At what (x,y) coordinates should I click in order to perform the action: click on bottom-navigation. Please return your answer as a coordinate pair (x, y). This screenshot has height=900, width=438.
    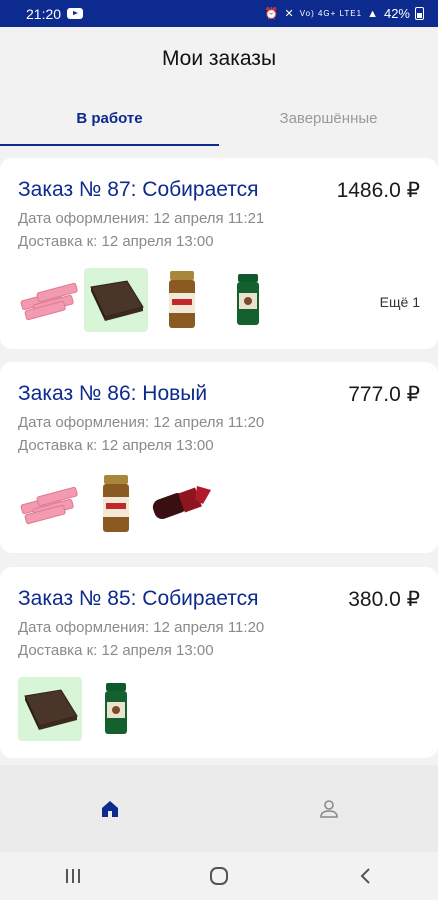
    Looking at the image, I should click on (219, 808).